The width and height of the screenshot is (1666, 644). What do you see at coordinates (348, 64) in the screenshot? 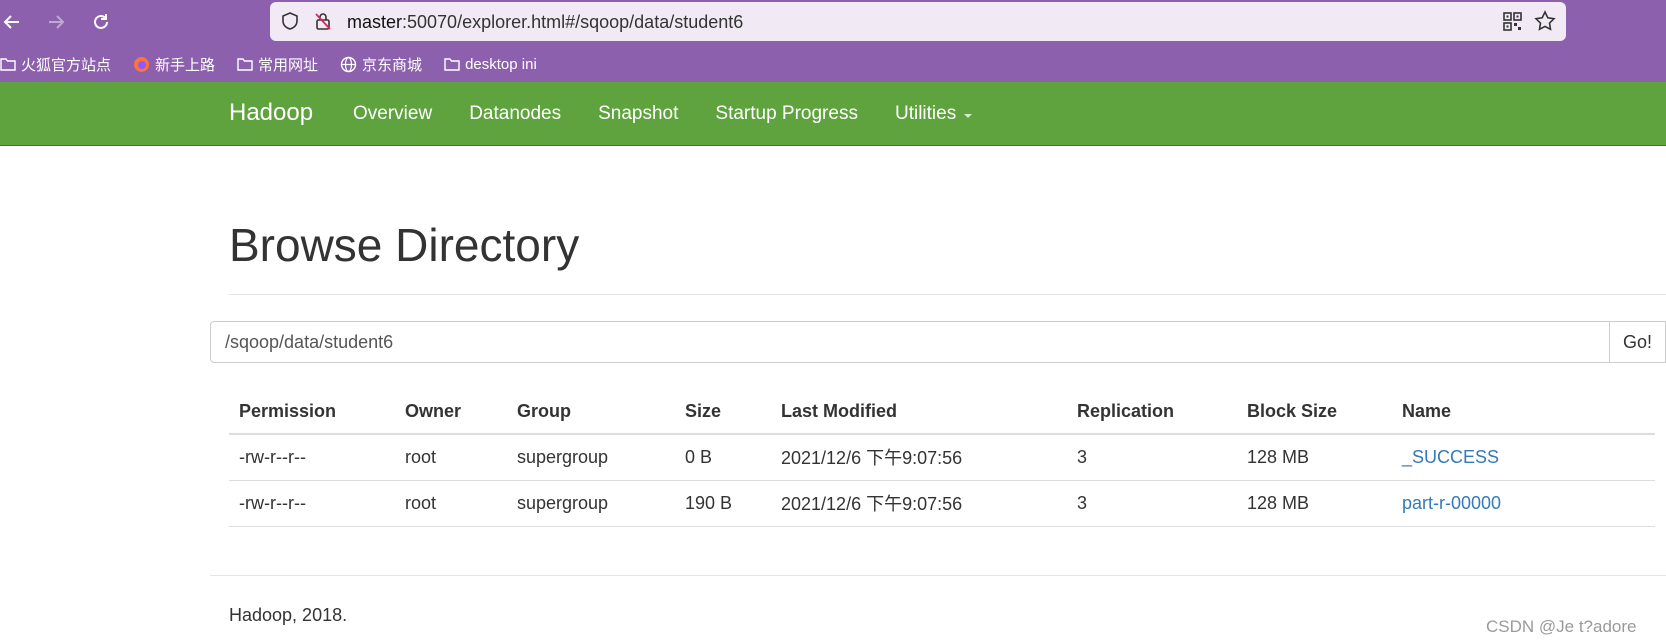
I see `globe-icon` at bounding box center [348, 64].